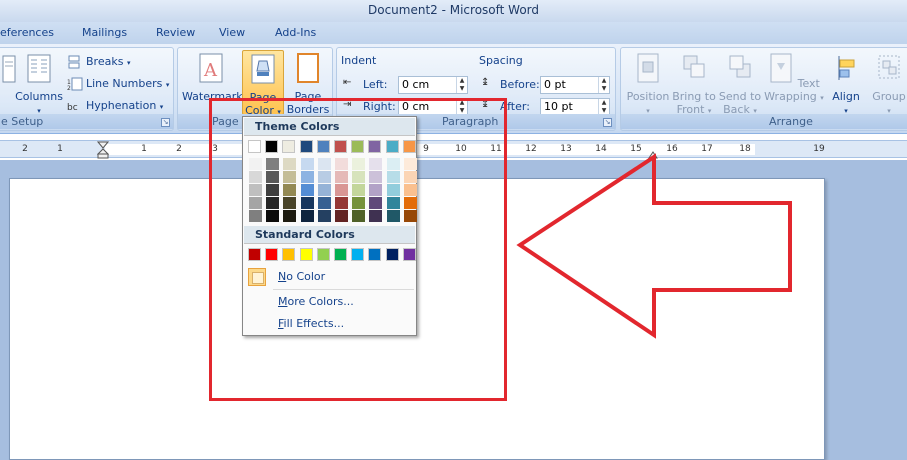  What do you see at coordinates (531, 149) in the screenshot?
I see `ruler-number: 12` at bounding box center [531, 149].